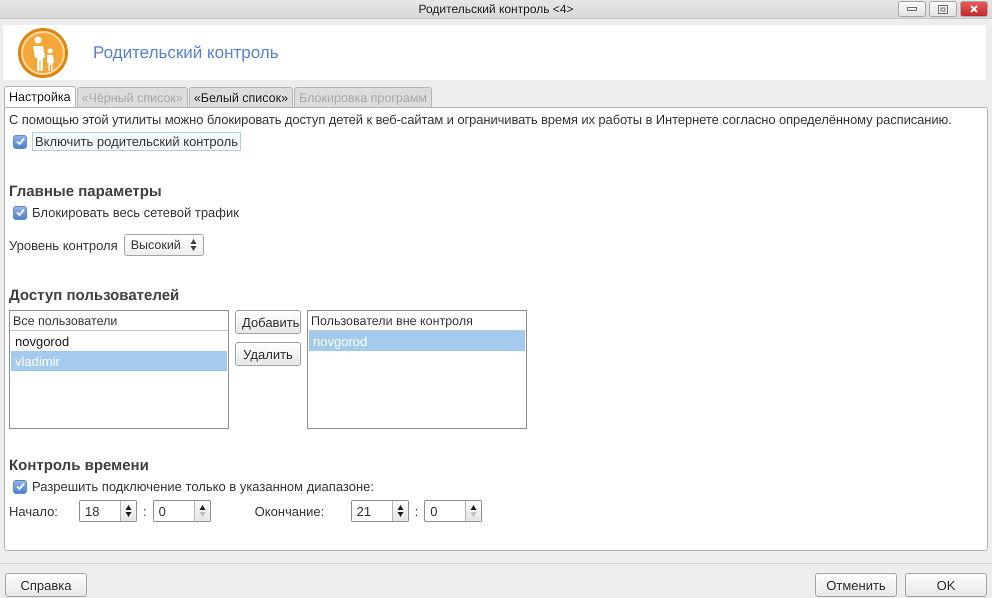 This screenshot has height=598, width=992. Describe the element at coordinates (203, 486) in the screenshot. I see `checkbox-label: Разрешить подключение только в указанном диапазоне:` at that location.